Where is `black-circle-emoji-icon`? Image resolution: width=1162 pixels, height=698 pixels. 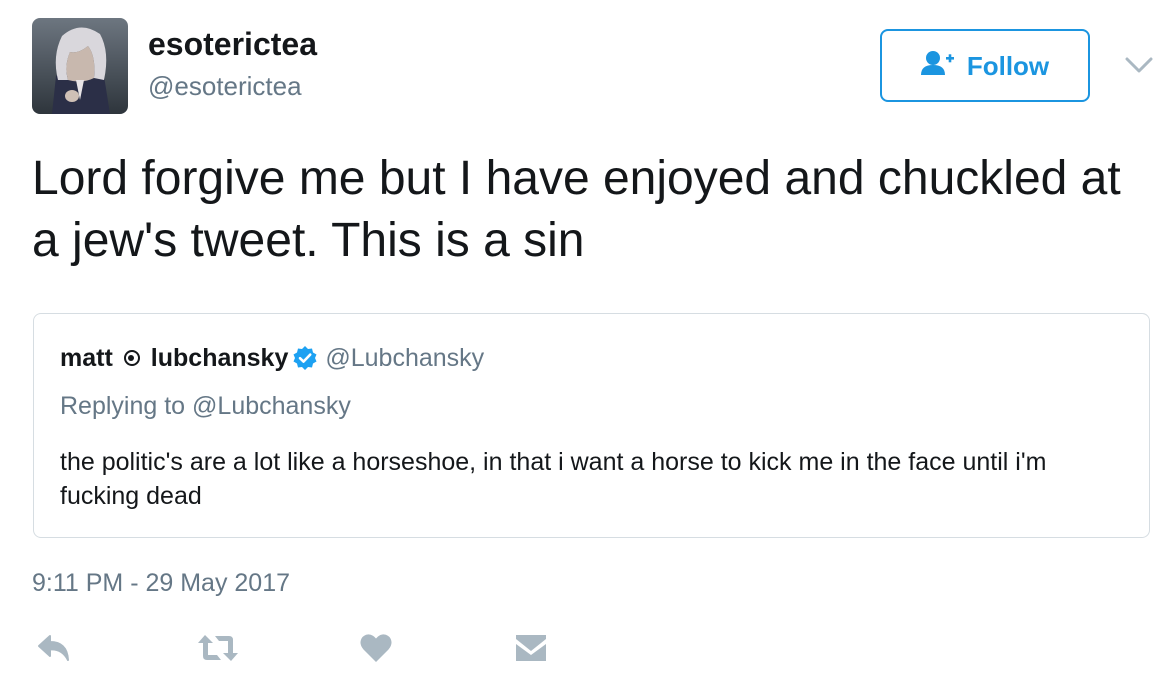
black-circle-emoji-icon is located at coordinates (131, 358).